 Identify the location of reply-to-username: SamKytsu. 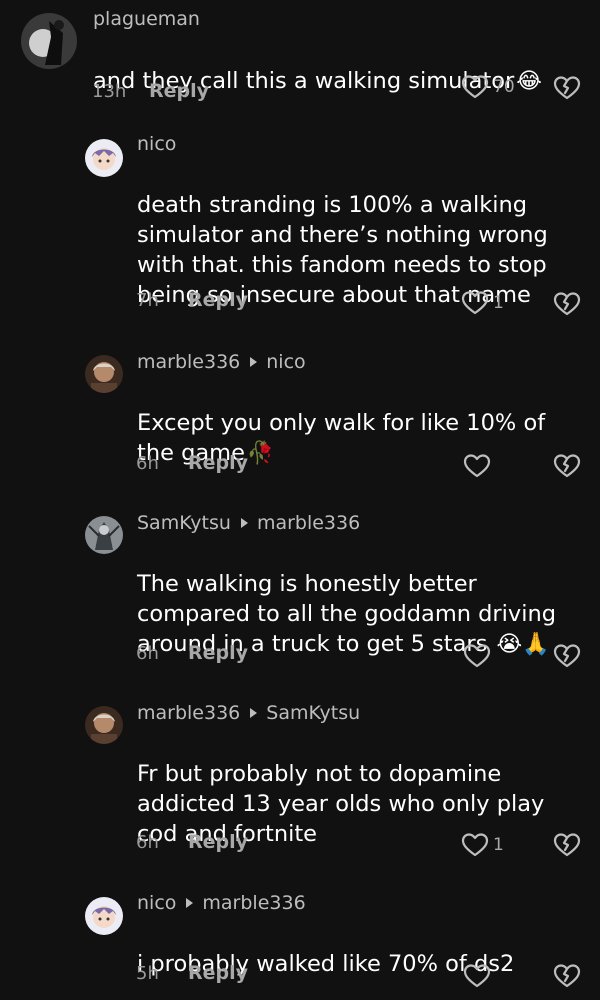
(313, 713).